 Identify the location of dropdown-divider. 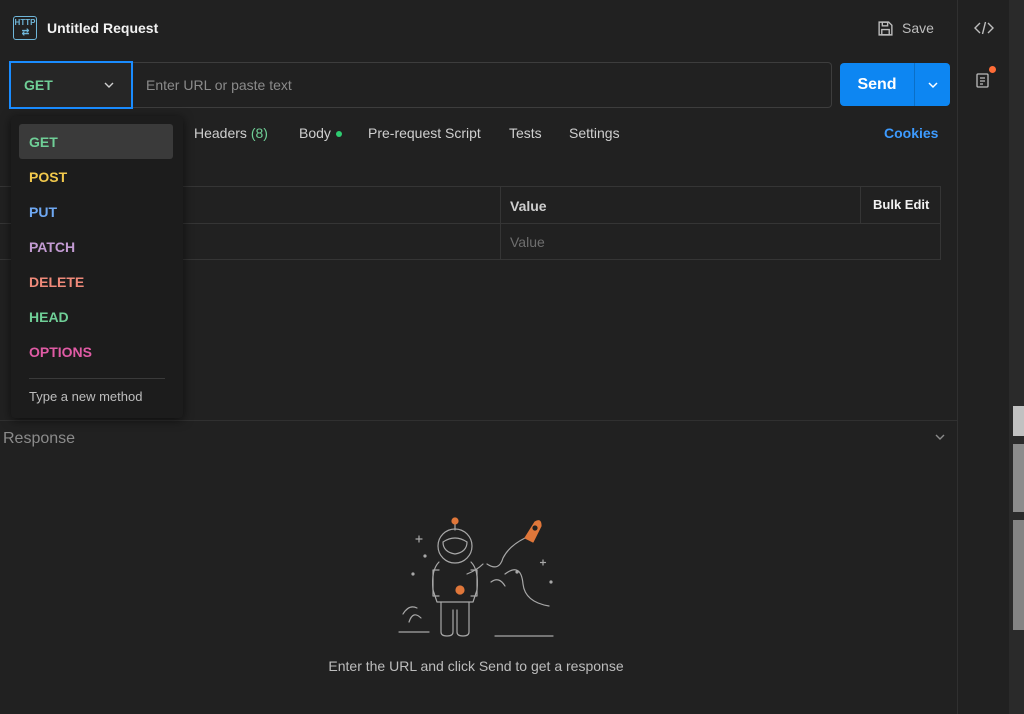
(97, 378).